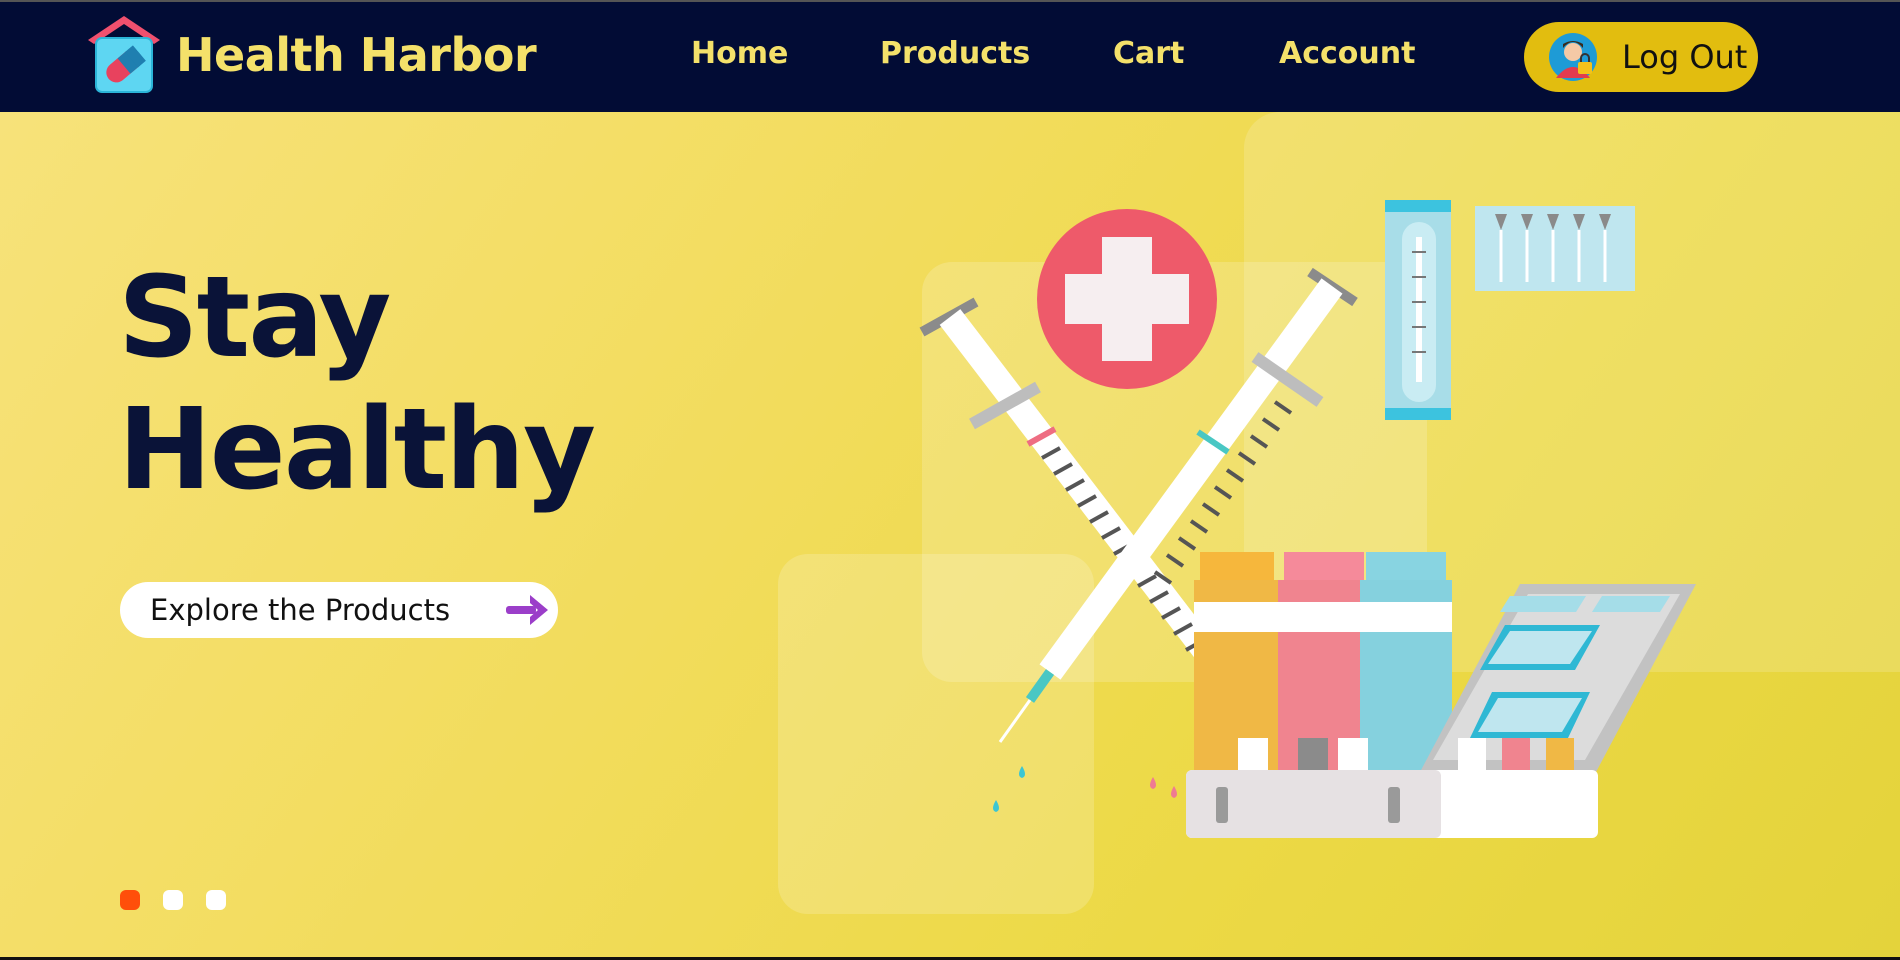  I want to click on arrow-right-icon, so click(527, 610).